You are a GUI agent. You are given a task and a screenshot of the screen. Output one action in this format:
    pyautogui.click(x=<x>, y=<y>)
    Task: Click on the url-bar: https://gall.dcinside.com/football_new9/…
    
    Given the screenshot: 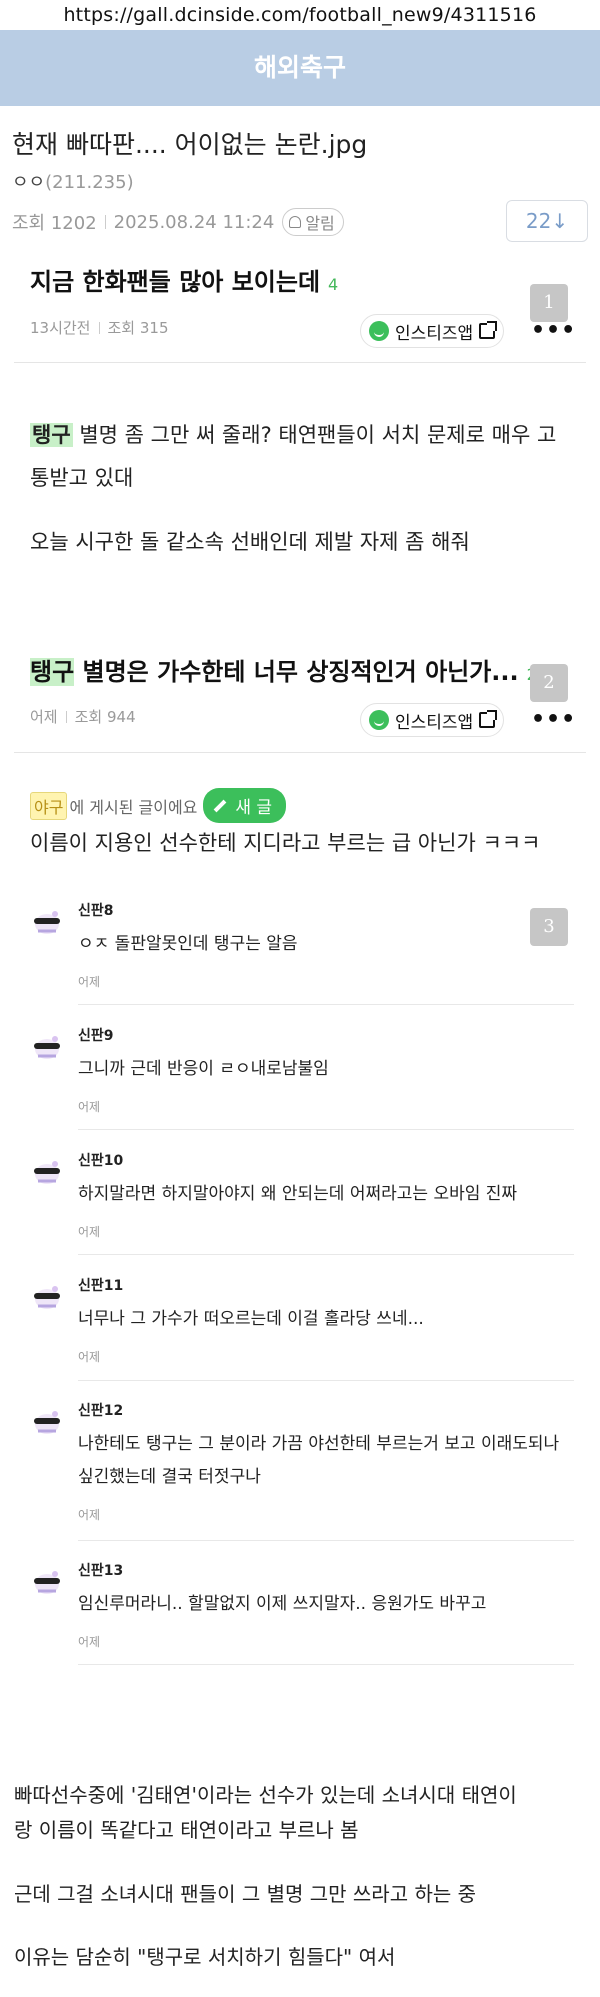 What is the action you would take?
    pyautogui.click(x=300, y=15)
    